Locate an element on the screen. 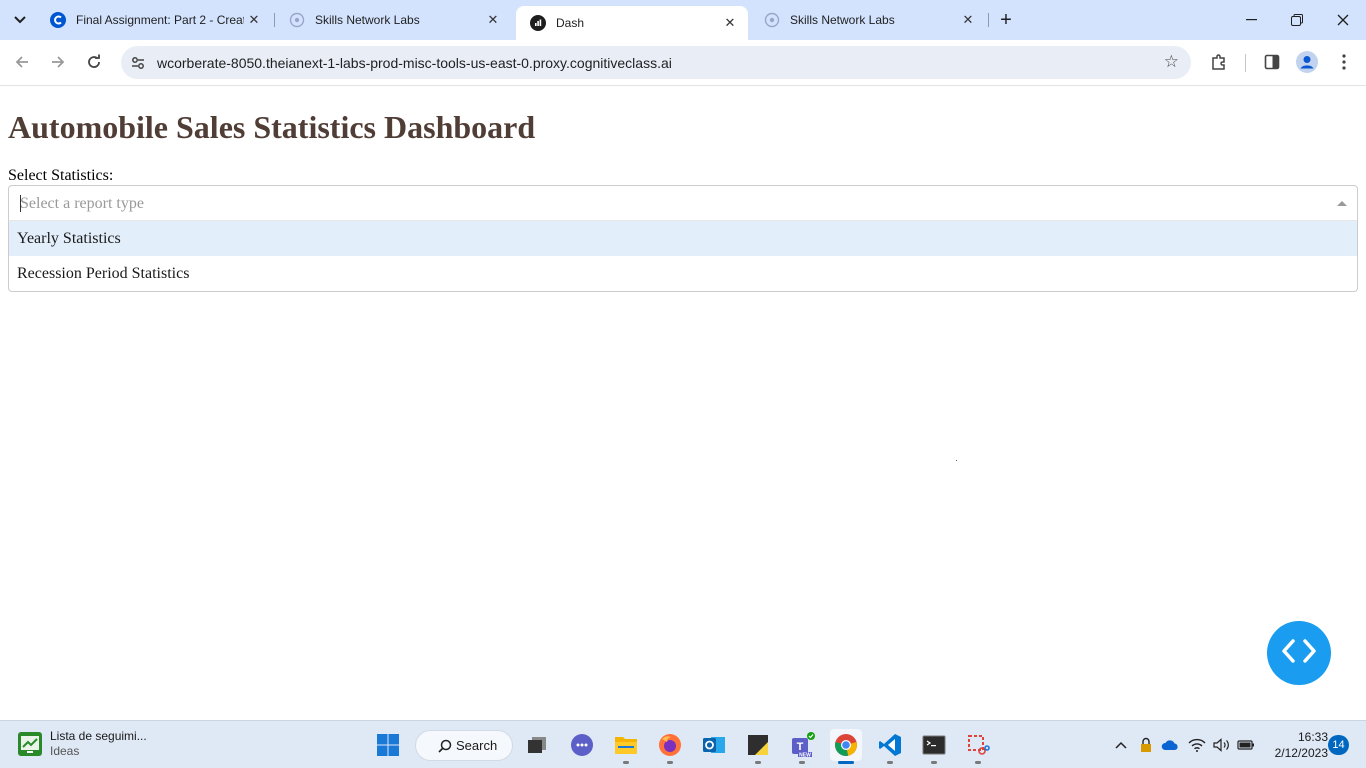 The height and width of the screenshot is (768, 1366). vscode-icon is located at coordinates (890, 746).